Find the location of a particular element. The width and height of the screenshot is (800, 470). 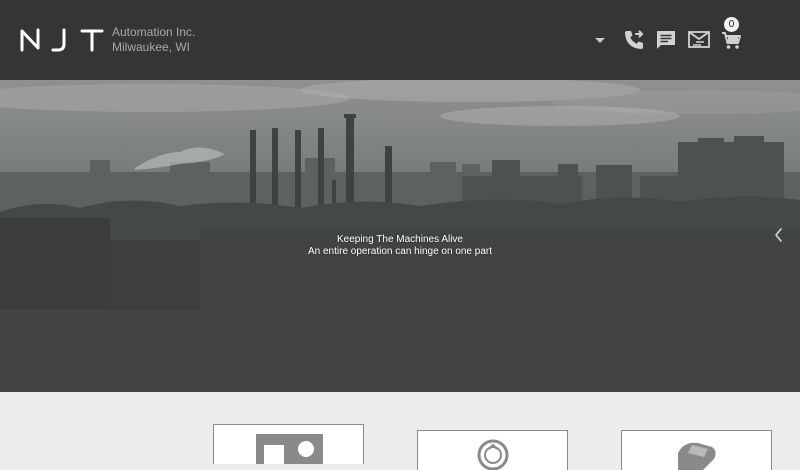

chat-icon is located at coordinates (666, 40).